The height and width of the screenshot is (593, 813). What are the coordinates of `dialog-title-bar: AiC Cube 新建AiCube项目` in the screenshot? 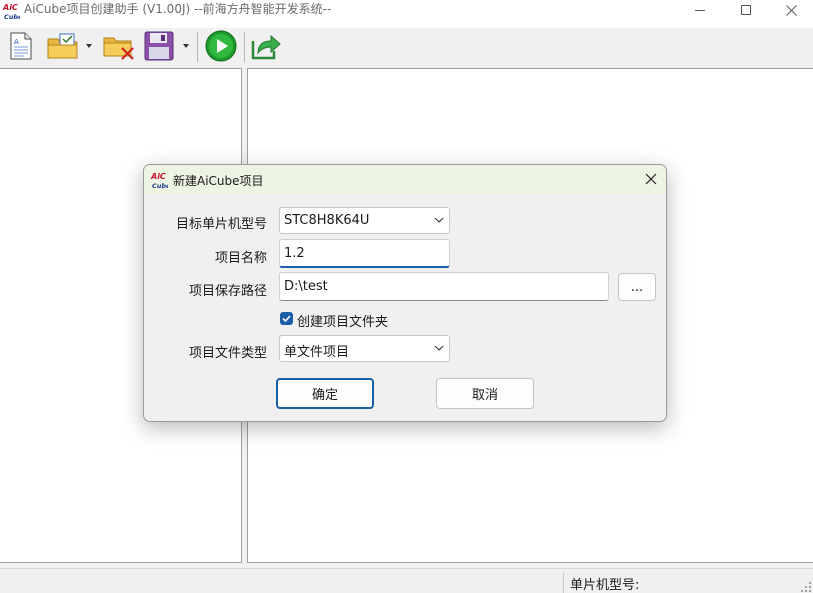 It's located at (405, 179).